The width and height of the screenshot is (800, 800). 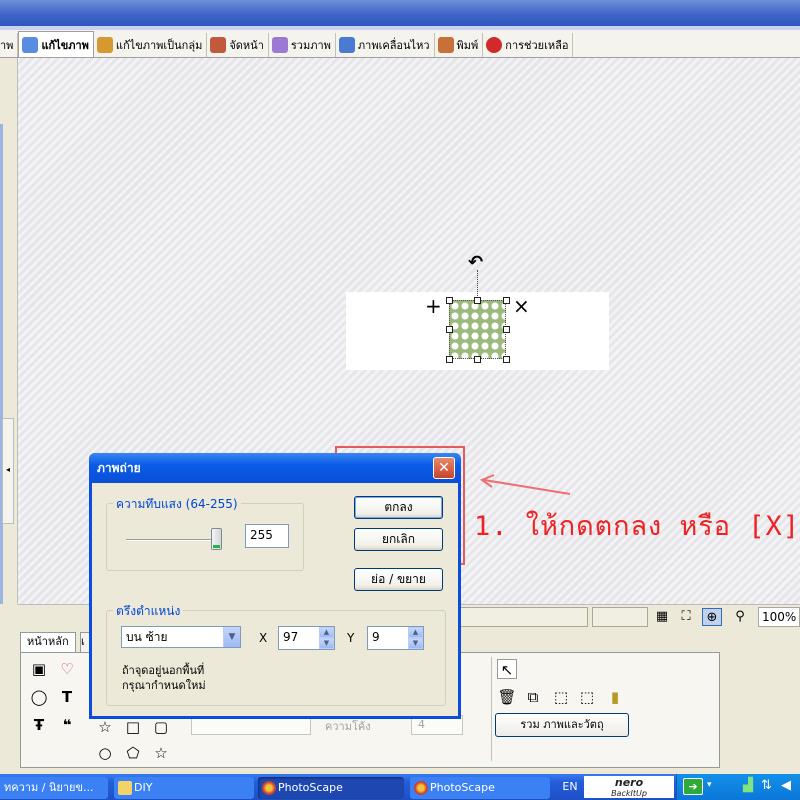 What do you see at coordinates (184, 788) in the screenshot?
I see `taskbar-item-diy: DIY` at bounding box center [184, 788].